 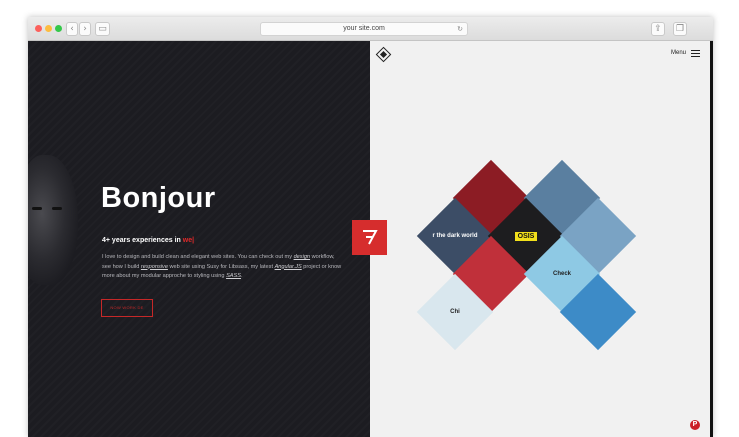 I want to click on design-link: design, so click(x=302, y=257).